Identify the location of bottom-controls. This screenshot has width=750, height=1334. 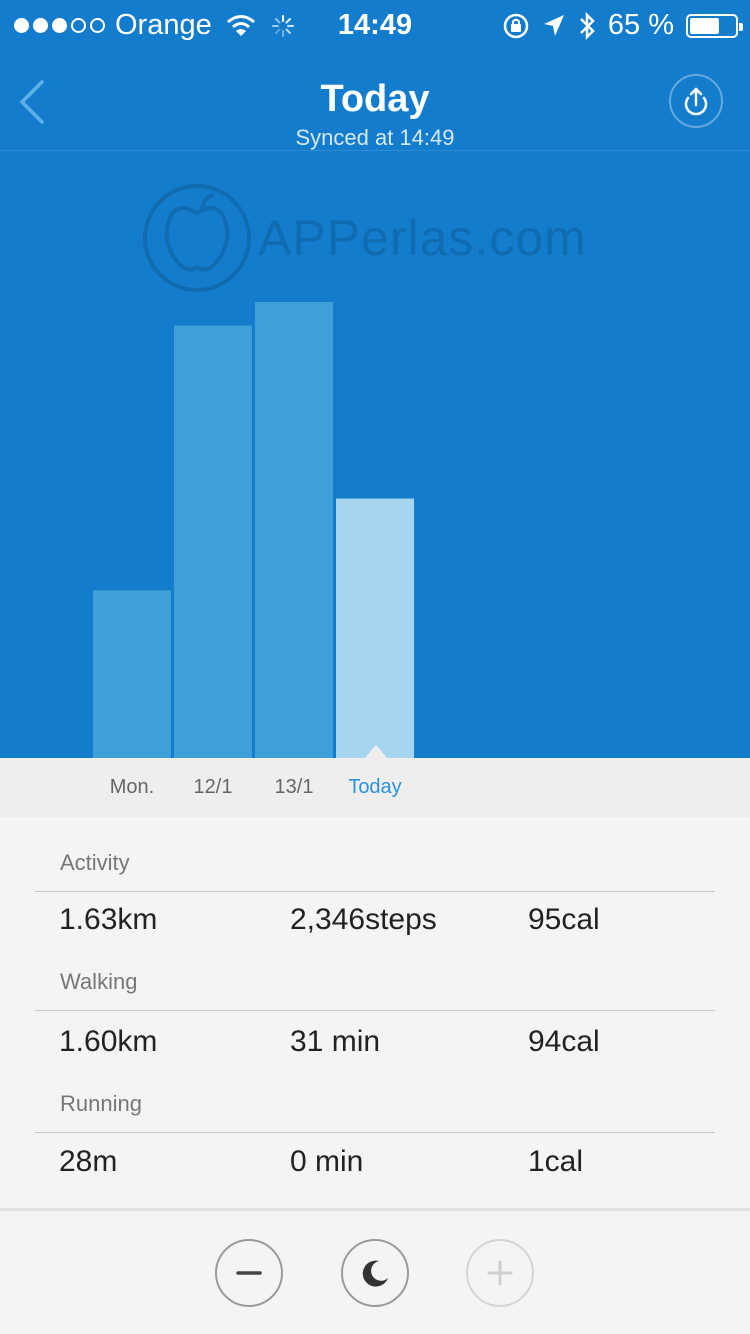
(375, 1271).